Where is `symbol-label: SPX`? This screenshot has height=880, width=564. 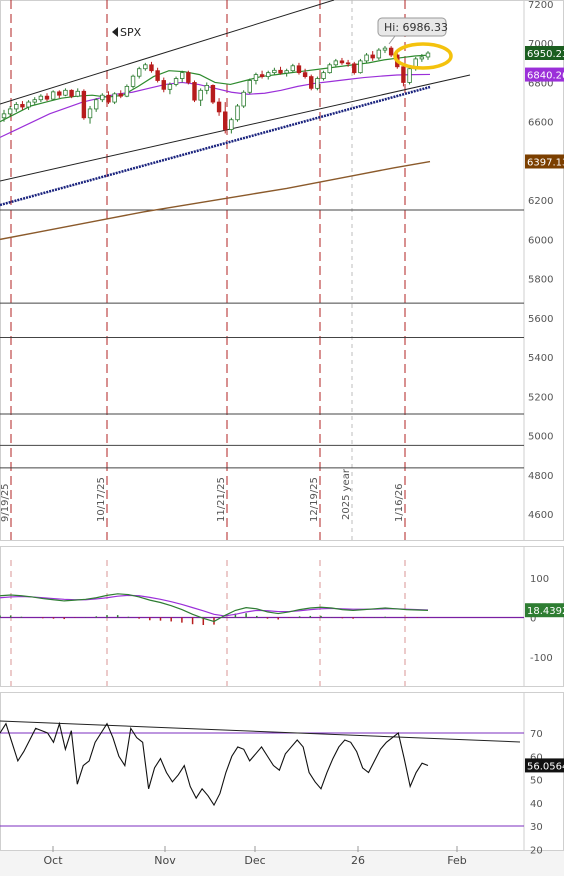
symbol-label: SPX is located at coordinates (131, 32).